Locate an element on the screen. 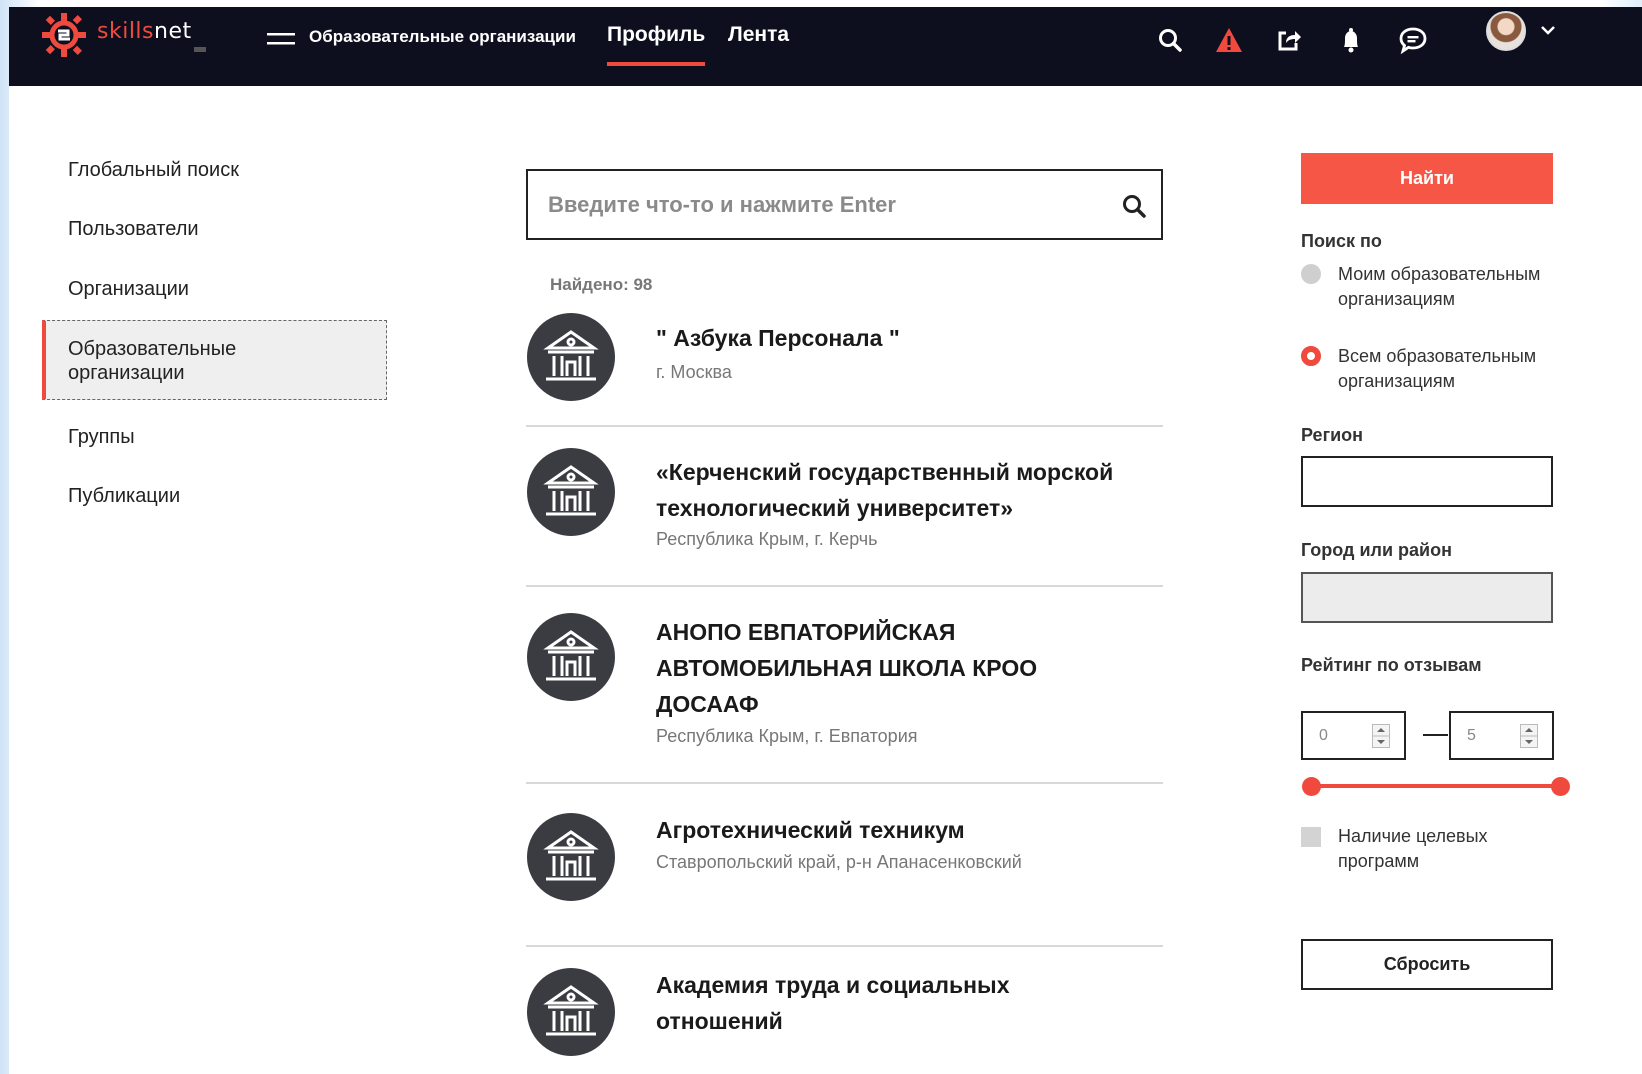  sidebar-item-organizations: Организации is located at coordinates (214, 289).